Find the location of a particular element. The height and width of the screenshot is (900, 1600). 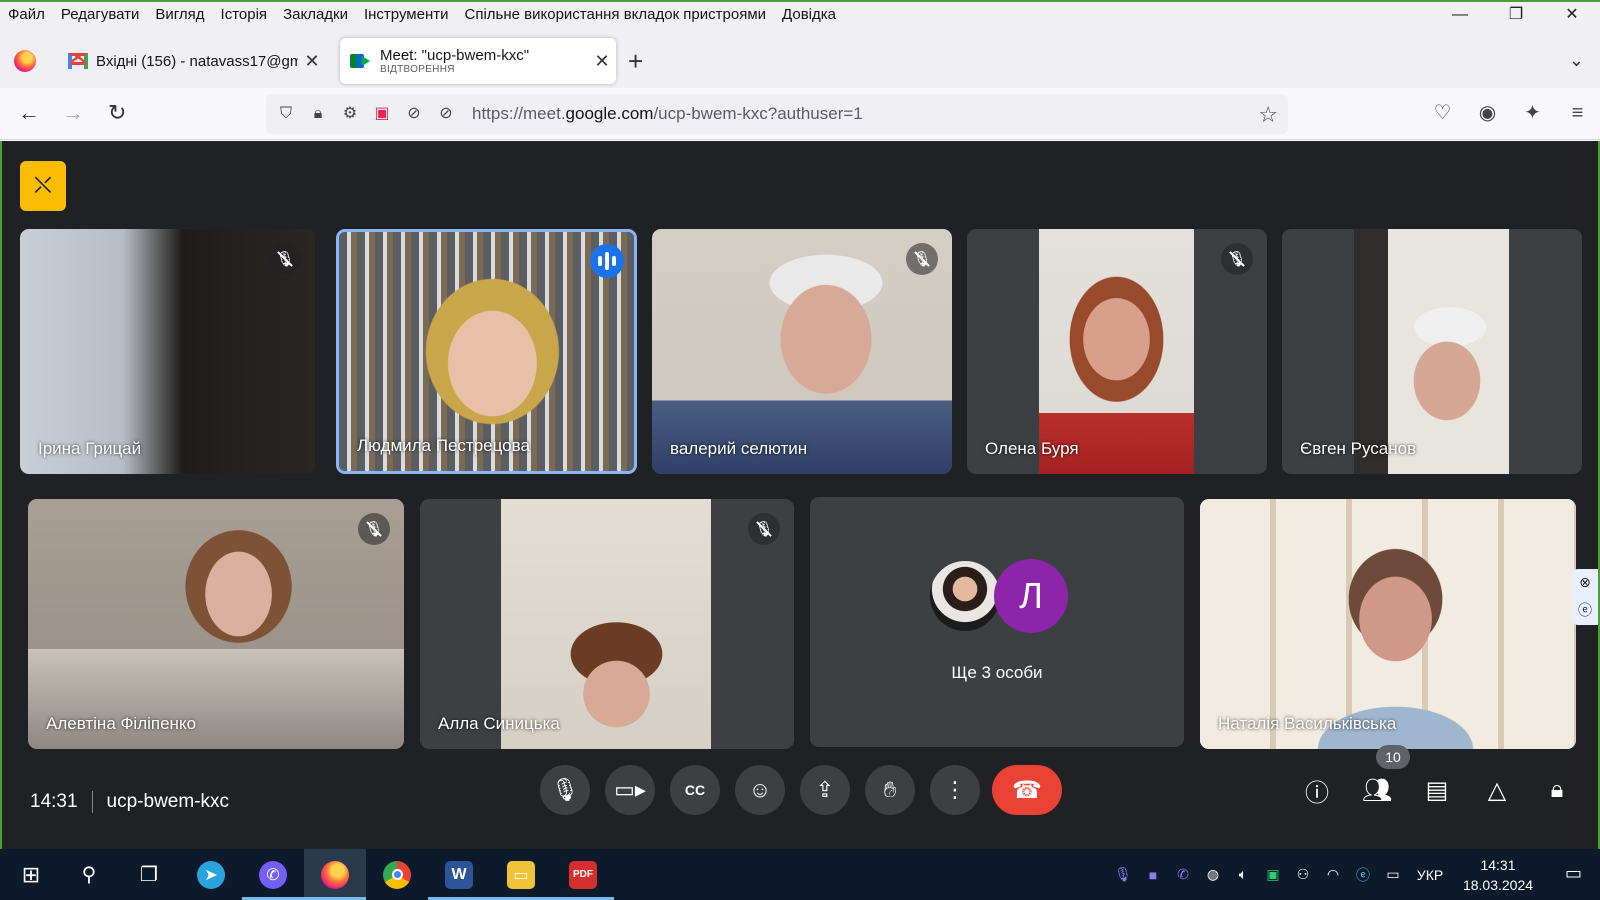

taskbar-date: 18.03.2024 is located at coordinates (1498, 885).